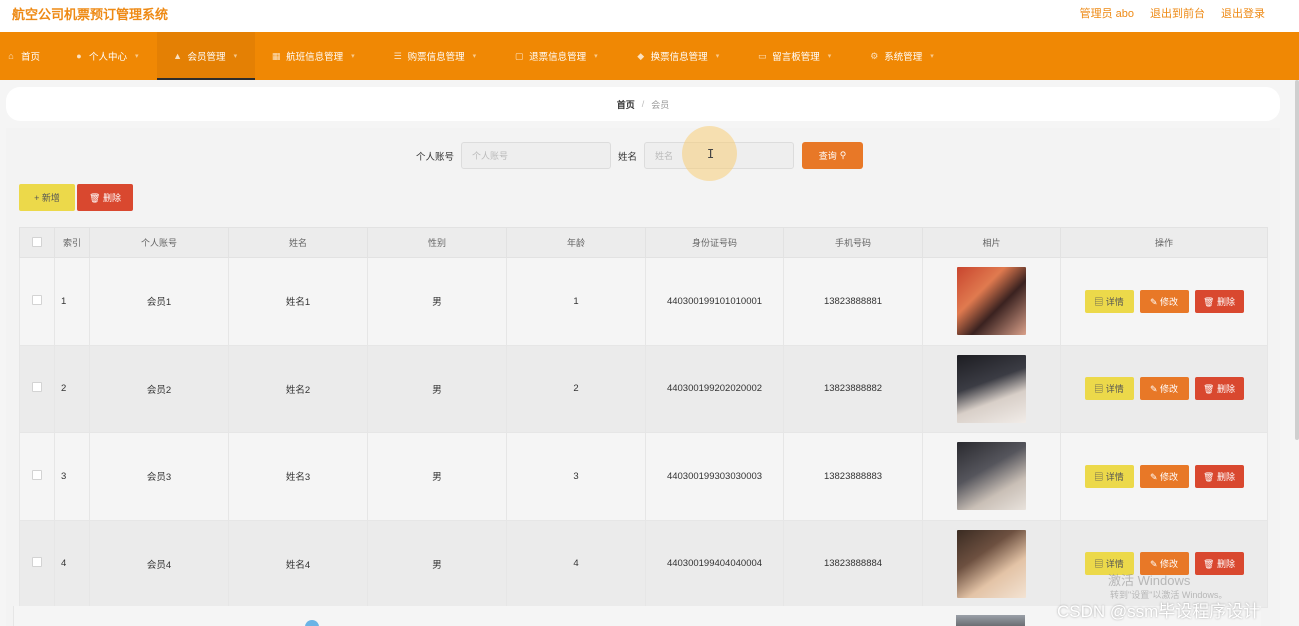 The height and width of the screenshot is (626, 1299). I want to click on search-icon: ⚲, so click(843, 155).